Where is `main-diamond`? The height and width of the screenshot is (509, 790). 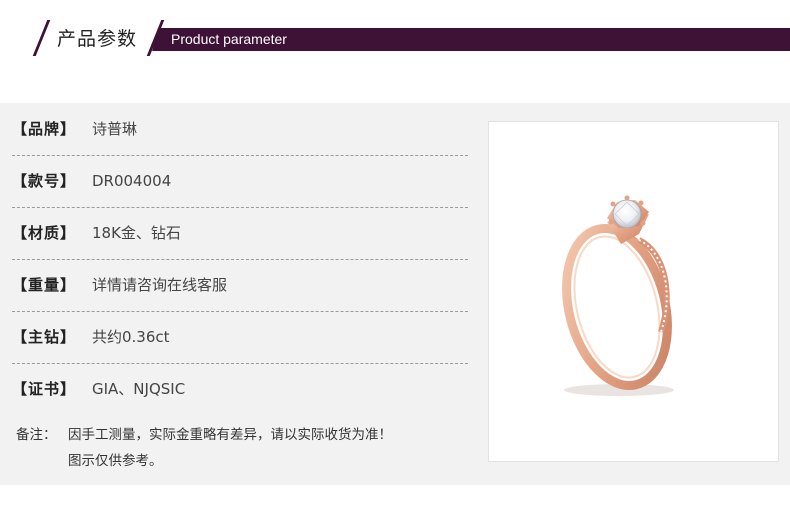 main-diamond is located at coordinates (627, 214).